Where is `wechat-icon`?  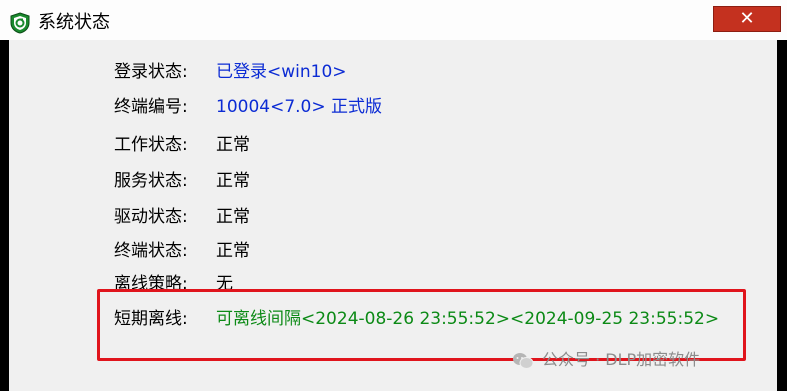
wechat-icon is located at coordinates (523, 360).